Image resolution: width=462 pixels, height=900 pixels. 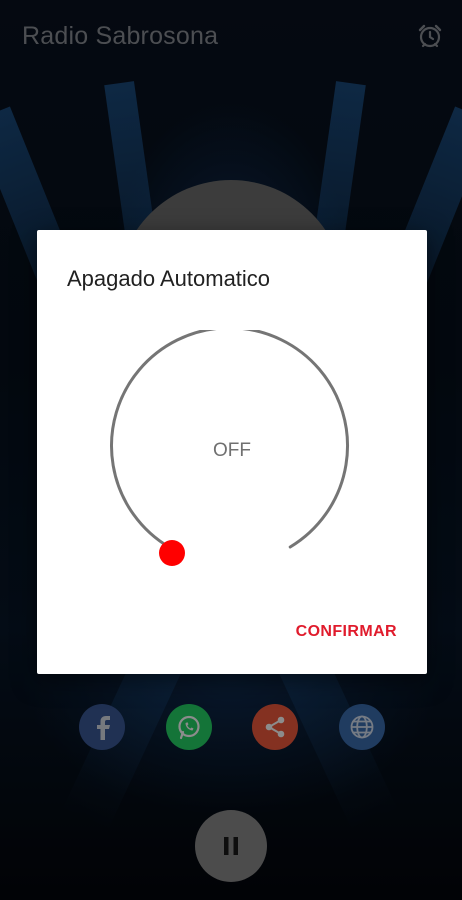 What do you see at coordinates (169, 278) in the screenshot?
I see `dialog-title: Apagado Automatico` at bounding box center [169, 278].